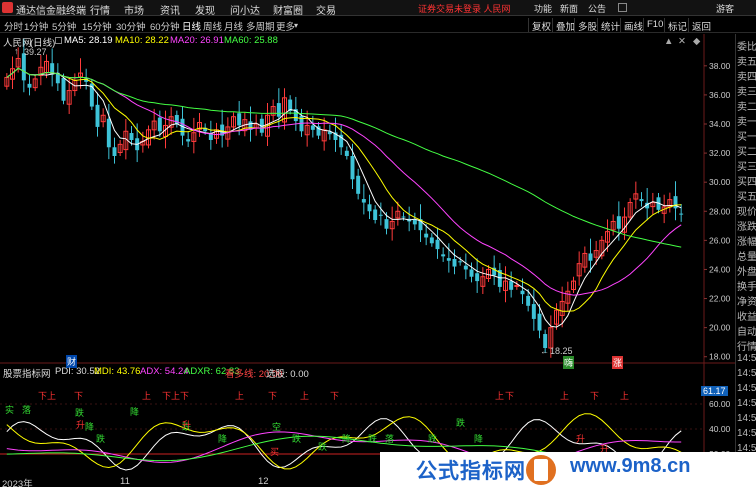  Describe the element at coordinates (746, 332) in the screenshot. I see `right-panel-item: 自动` at that location.